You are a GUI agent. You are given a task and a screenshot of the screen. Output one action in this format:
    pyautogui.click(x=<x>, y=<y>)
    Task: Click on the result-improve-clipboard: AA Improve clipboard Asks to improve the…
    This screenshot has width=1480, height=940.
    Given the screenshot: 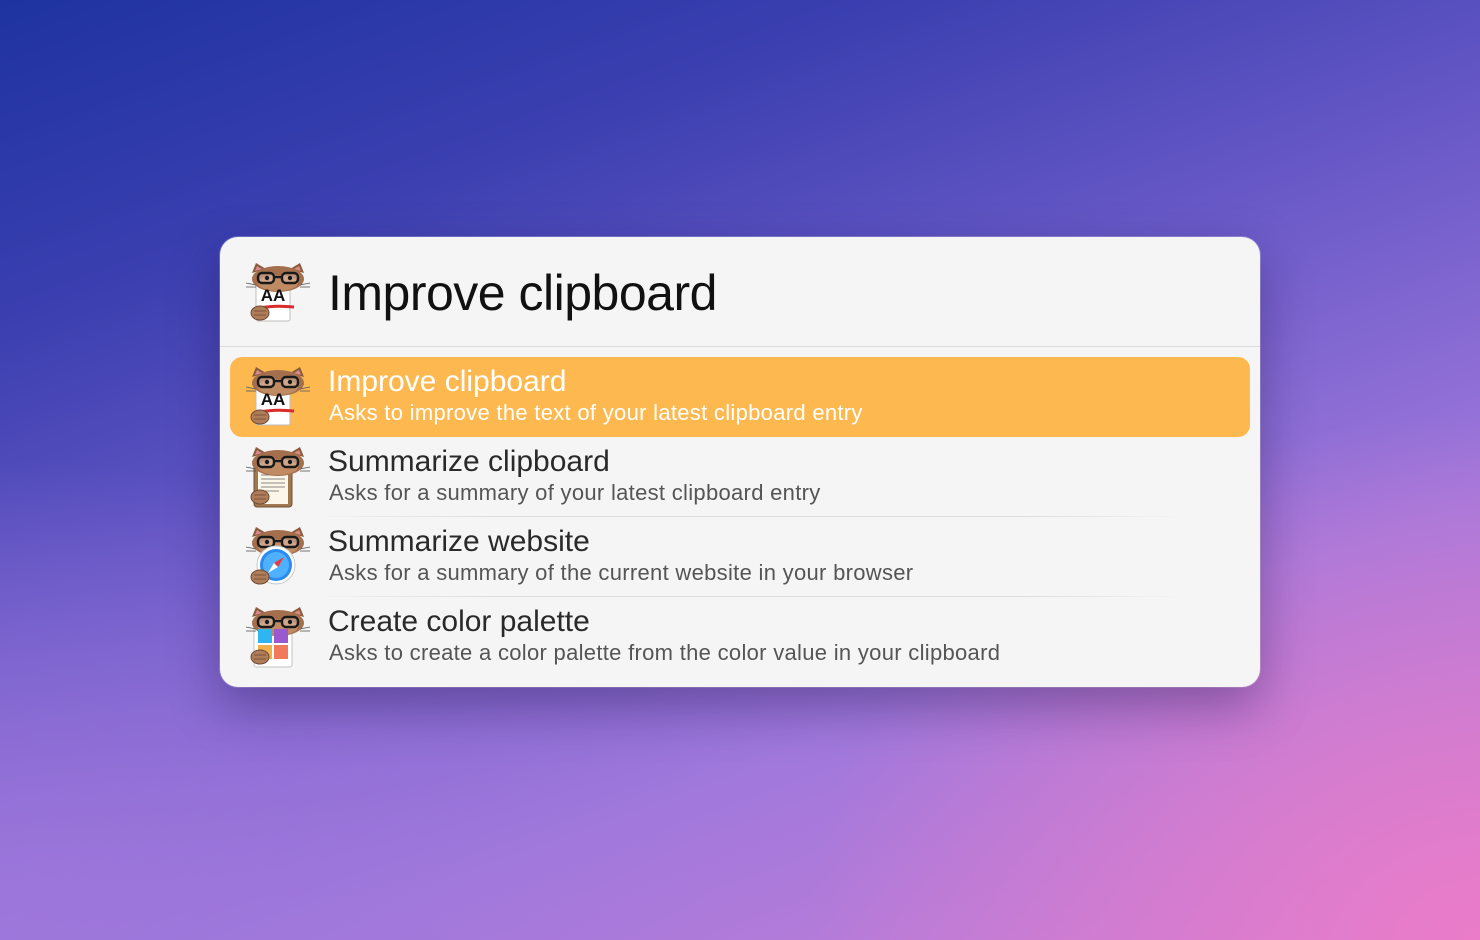 What is the action you would take?
    pyautogui.click(x=740, y=397)
    